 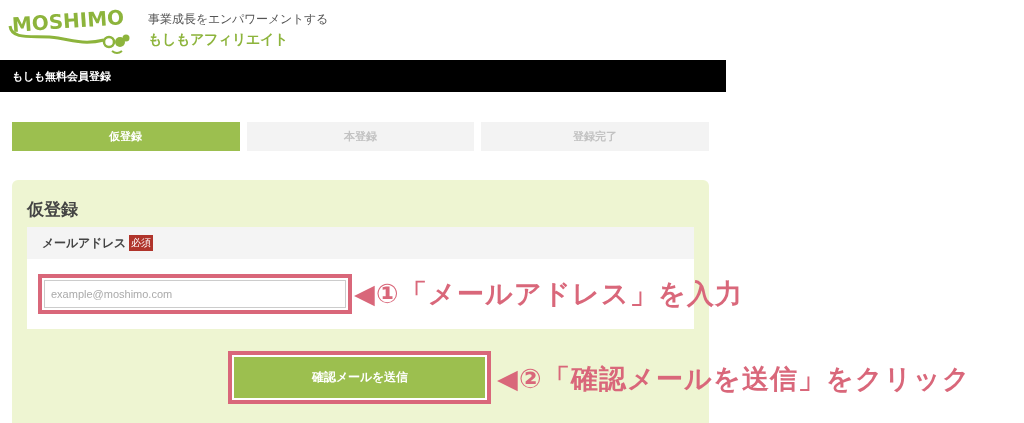 I want to click on page-title: もしも無料会員登録, so click(x=61, y=76).